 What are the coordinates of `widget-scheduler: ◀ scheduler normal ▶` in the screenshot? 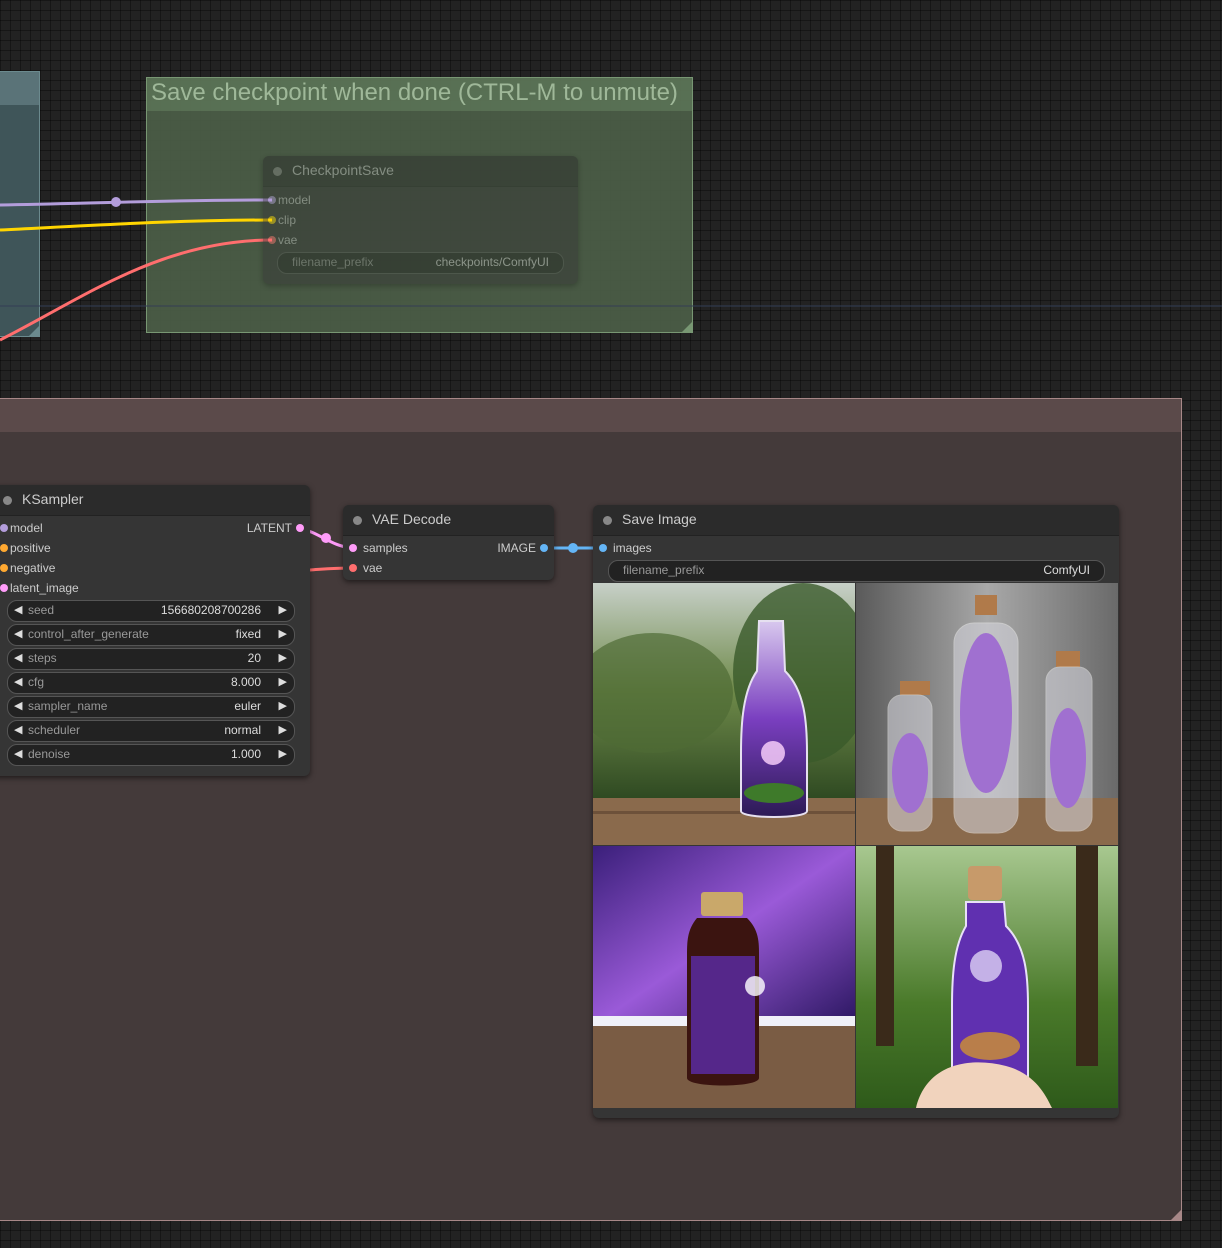 It's located at (151, 731).